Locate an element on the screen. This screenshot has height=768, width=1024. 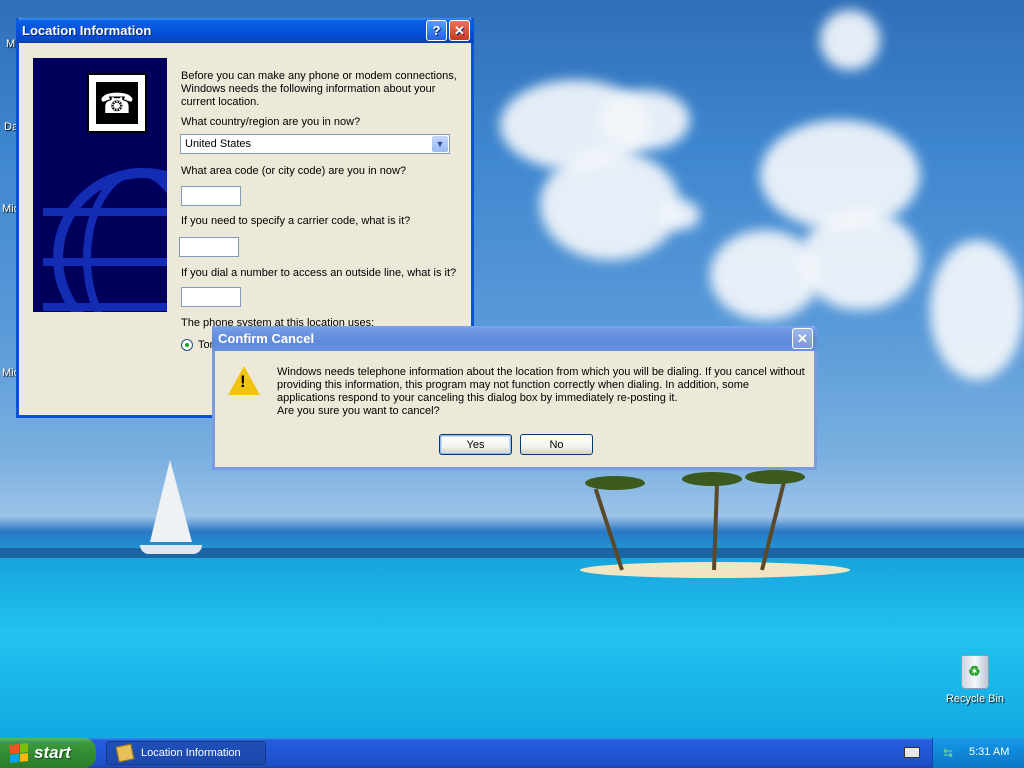
windows-logo-icon is located at coordinates (19, 753).